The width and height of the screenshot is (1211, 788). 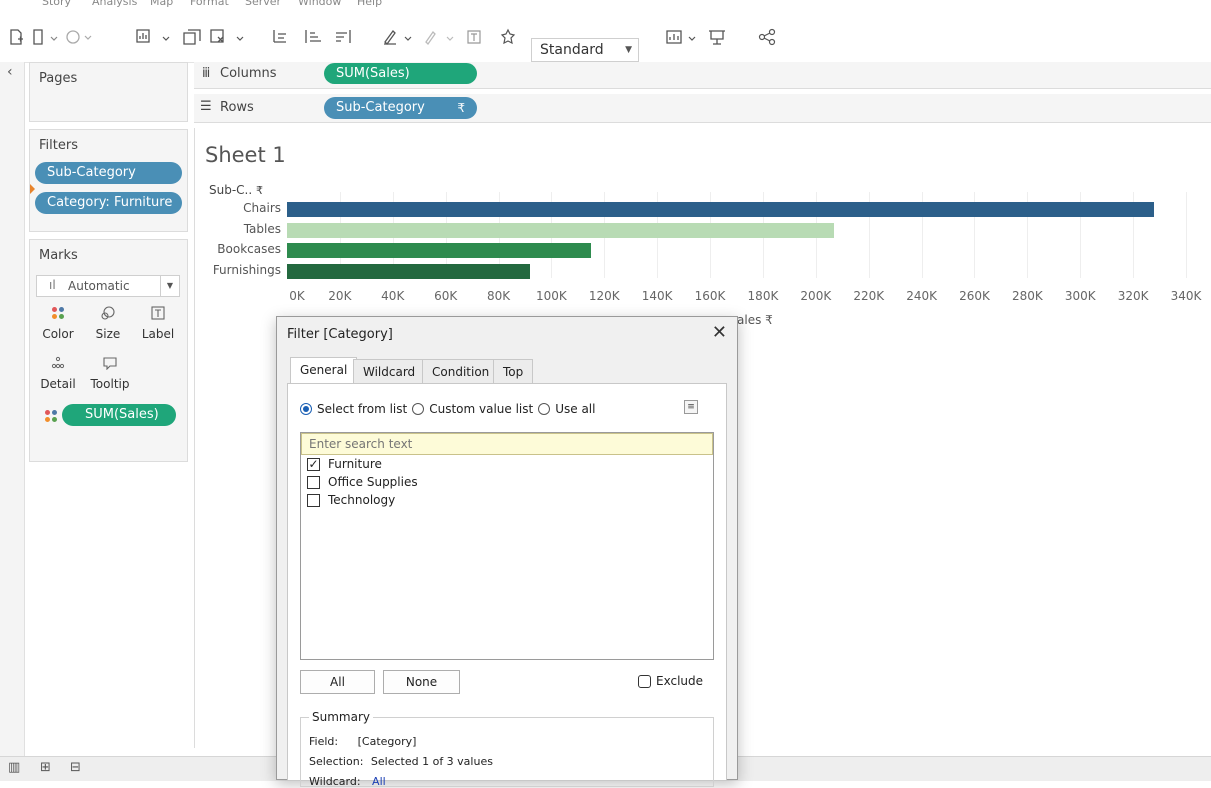 I want to click on summary-wildcard-value: All, so click(x=379, y=781).